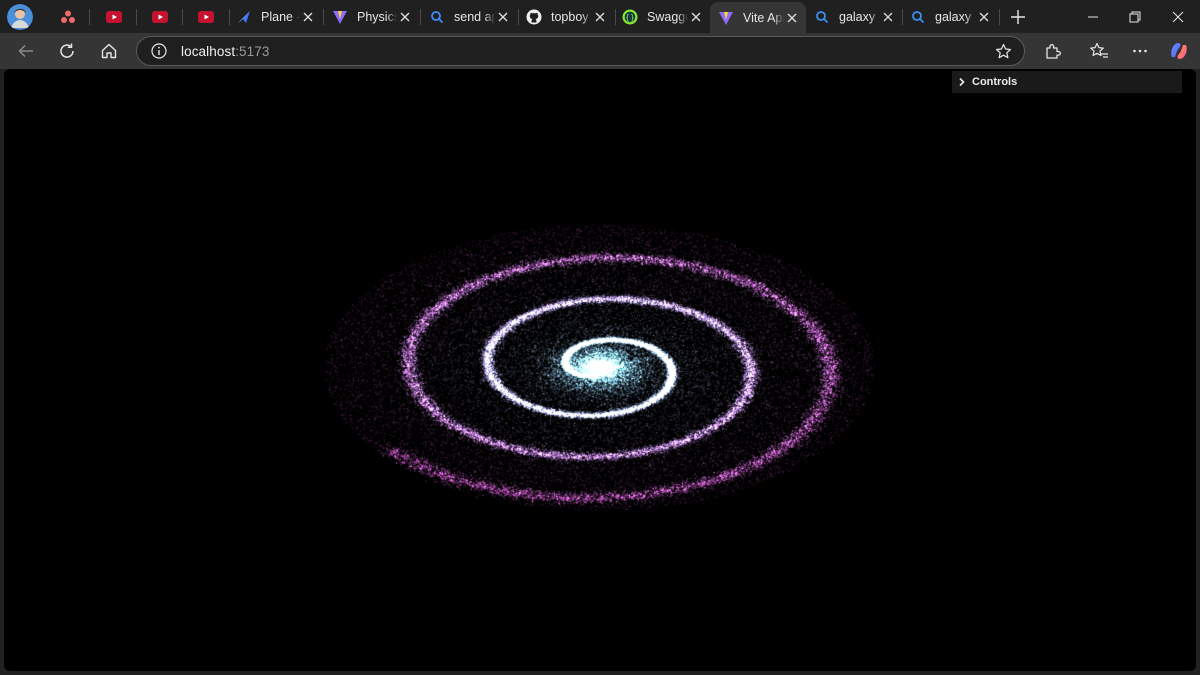 This screenshot has height=675, width=1200. What do you see at coordinates (280, 17) in the screenshot?
I see `tab-label: Plane -` at bounding box center [280, 17].